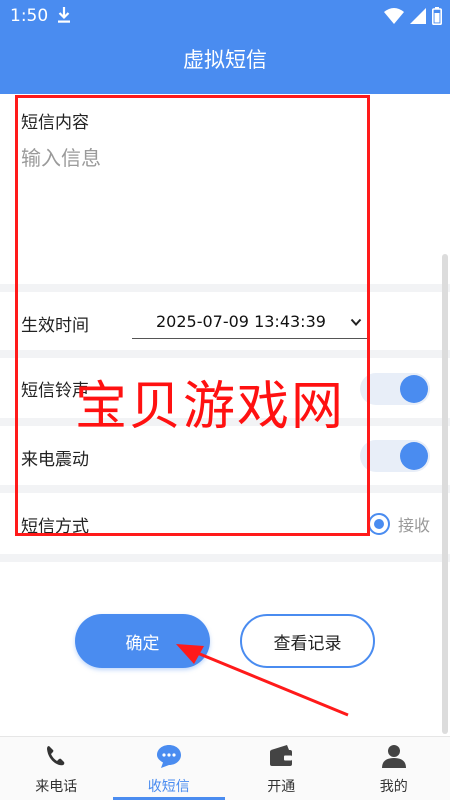  Describe the element at coordinates (378, 524) in the screenshot. I see `radio-selected-icon` at that location.